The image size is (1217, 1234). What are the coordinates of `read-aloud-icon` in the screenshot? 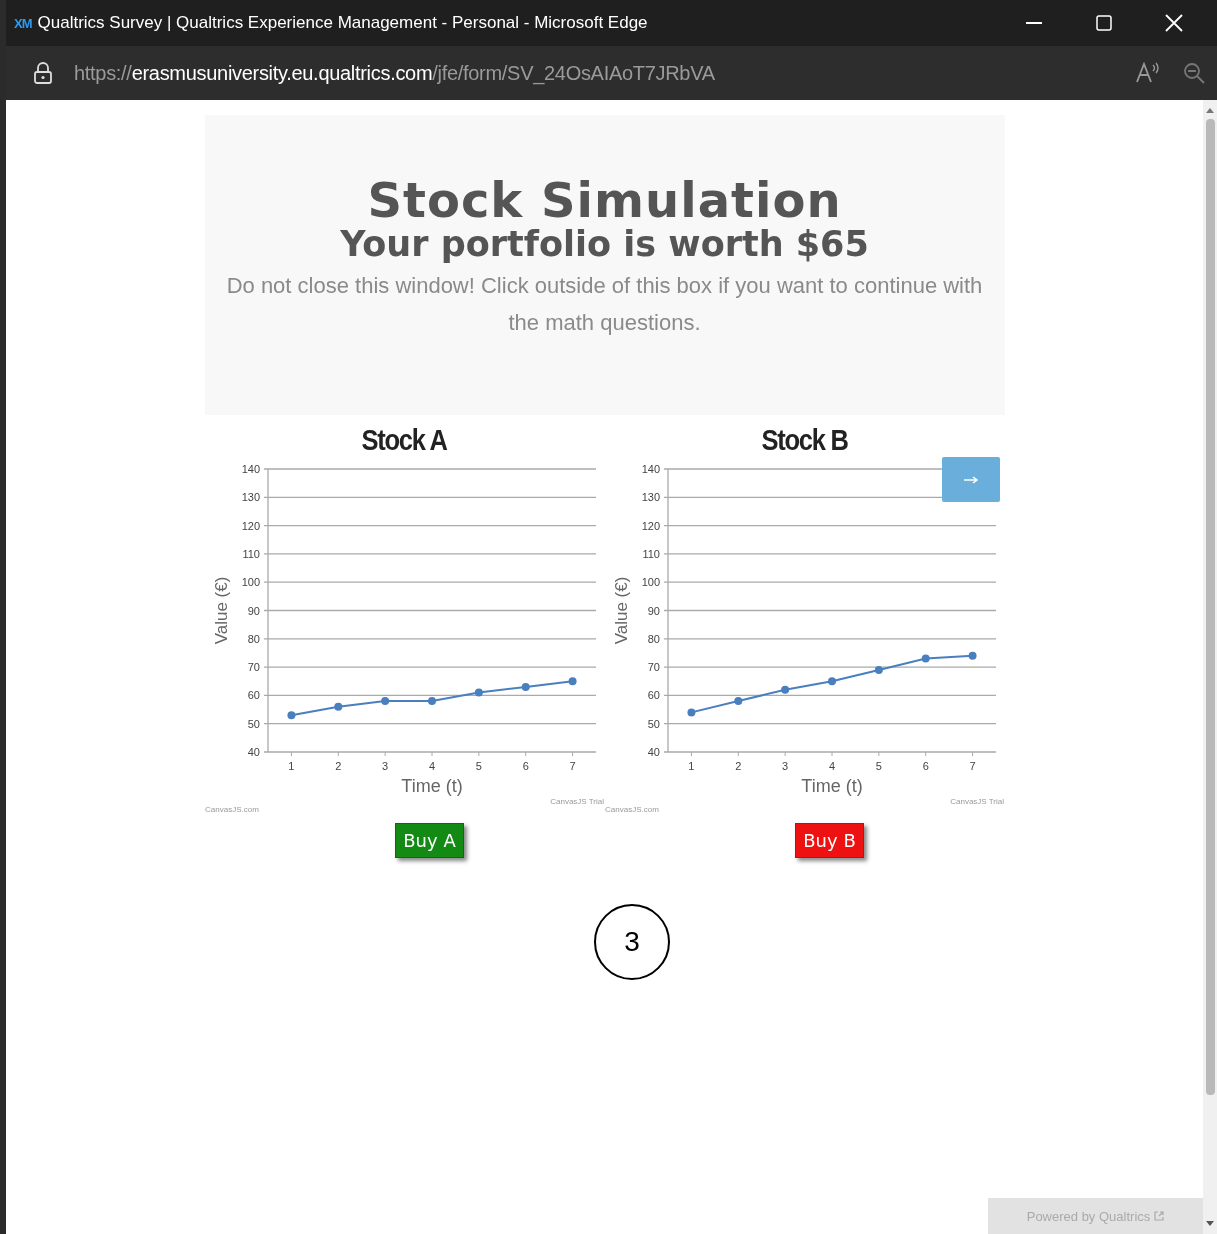 It's located at (1148, 73).